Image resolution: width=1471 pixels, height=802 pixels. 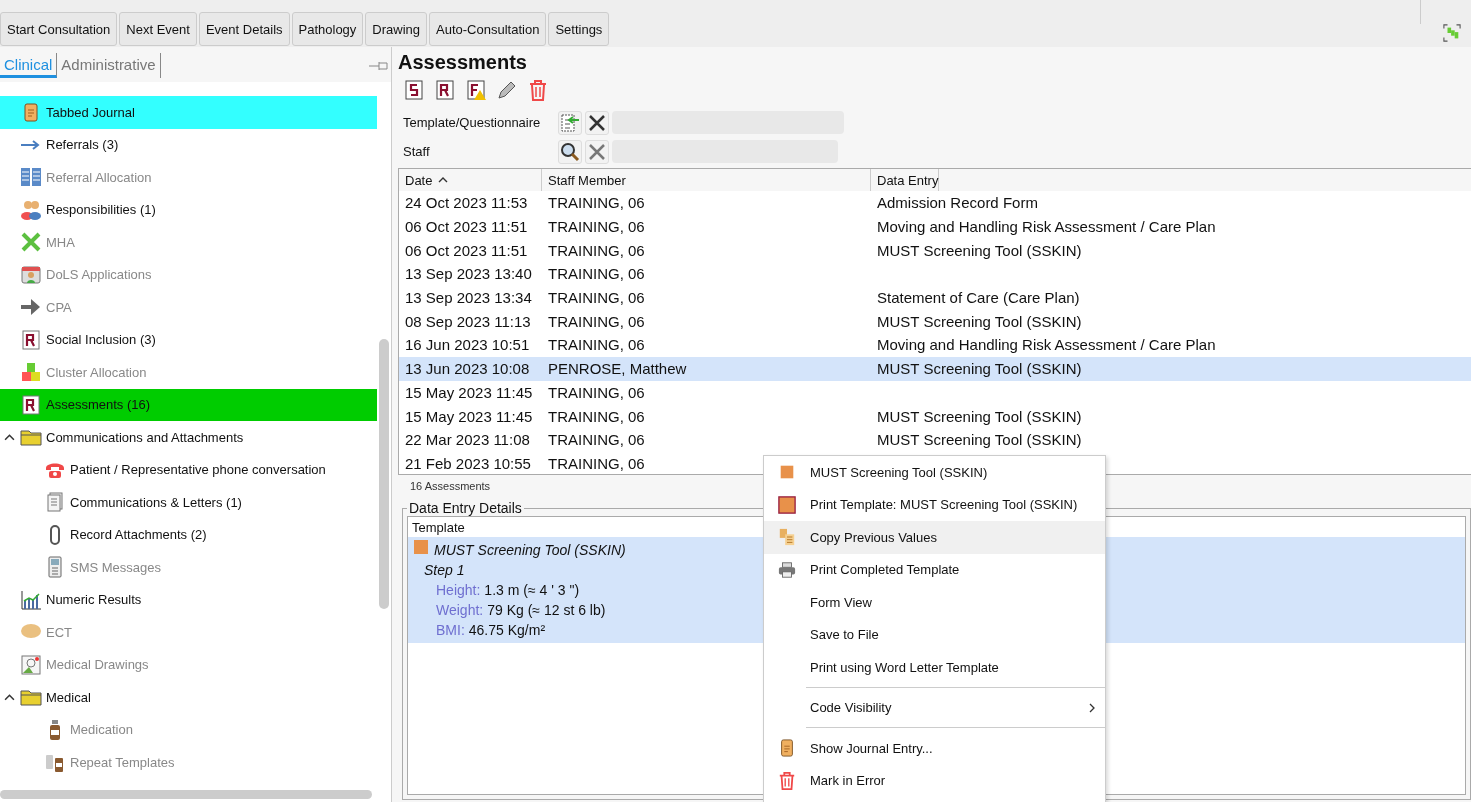 I want to click on toolbar-button: Settings, so click(x=579, y=29).